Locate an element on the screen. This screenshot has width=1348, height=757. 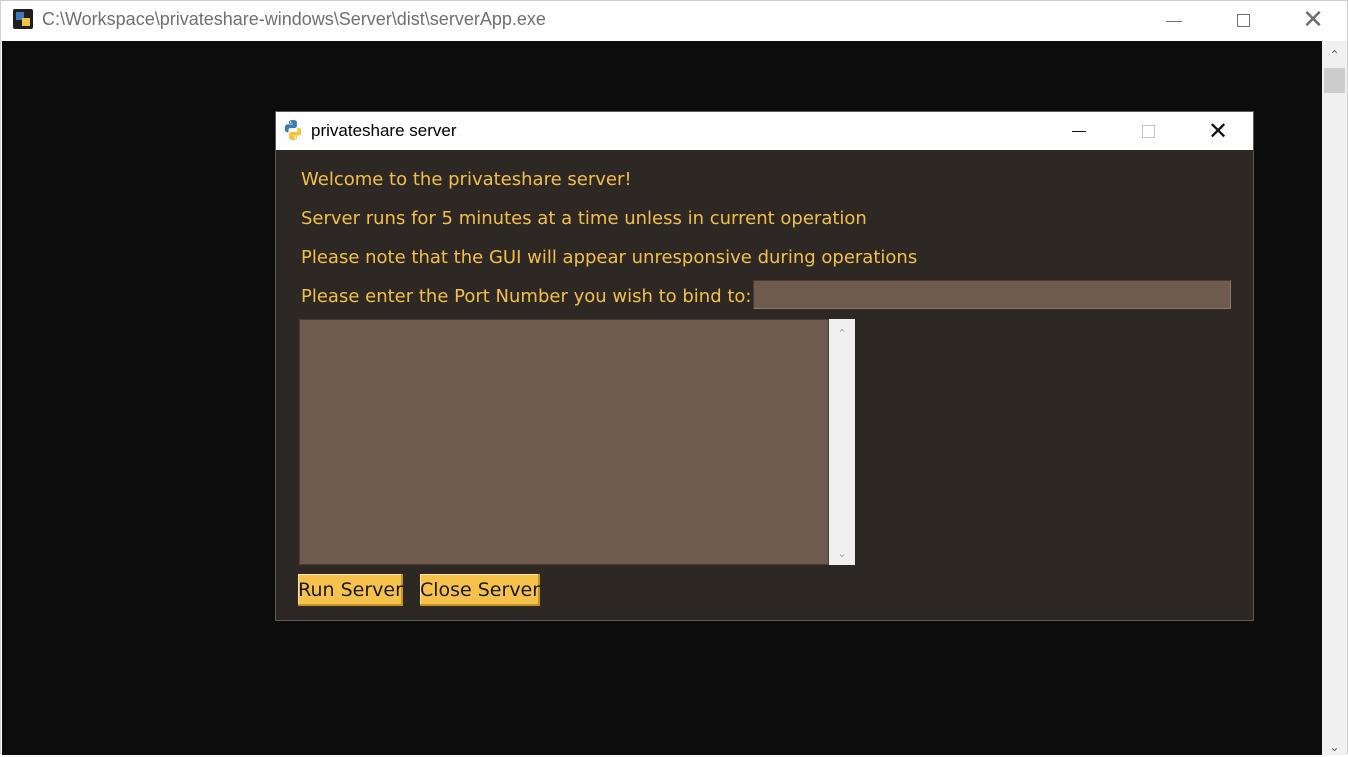
run-server-button: Run Server is located at coordinates (350, 590).